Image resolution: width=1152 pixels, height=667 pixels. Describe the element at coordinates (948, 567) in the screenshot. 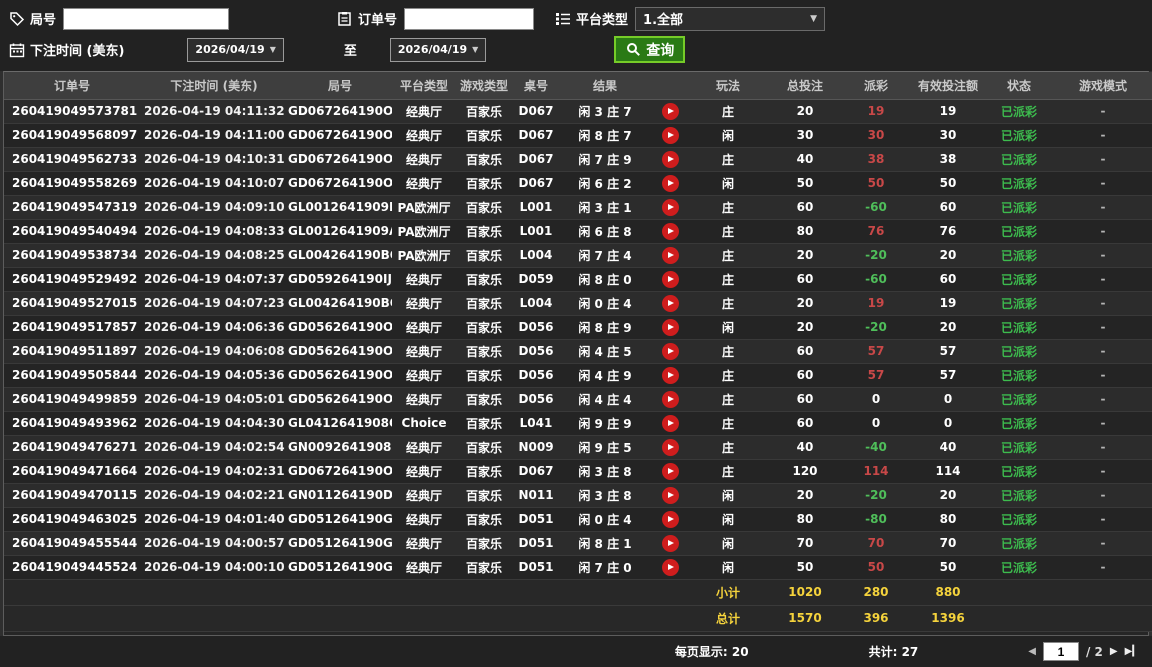

I see `cell-valid-bet: 50` at that location.